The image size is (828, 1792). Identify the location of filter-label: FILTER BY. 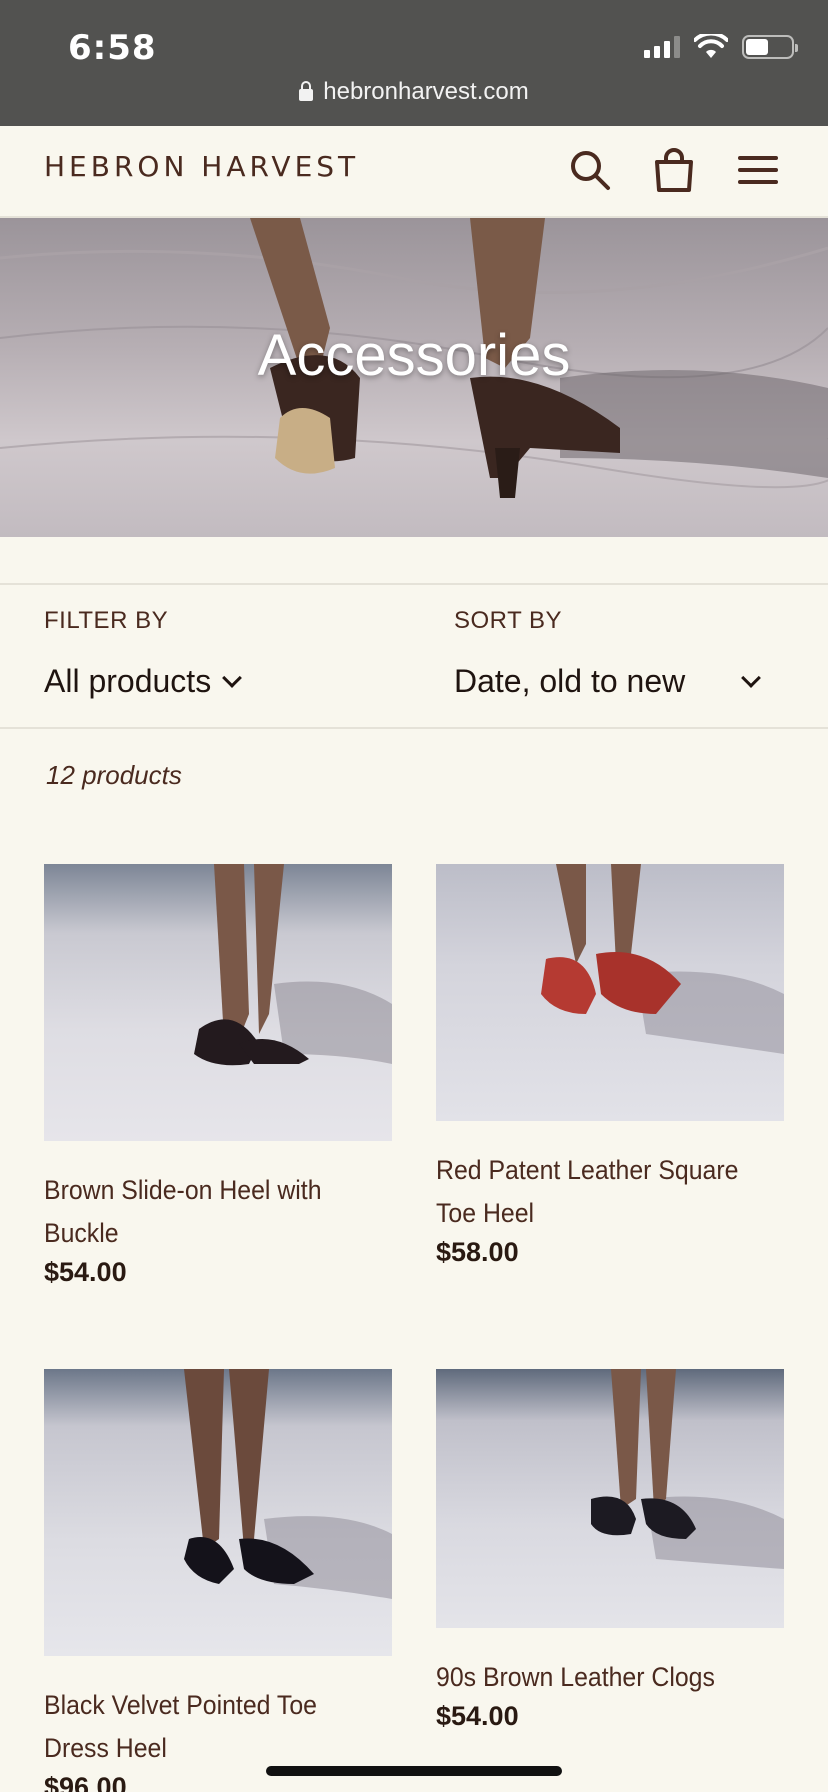
(106, 620).